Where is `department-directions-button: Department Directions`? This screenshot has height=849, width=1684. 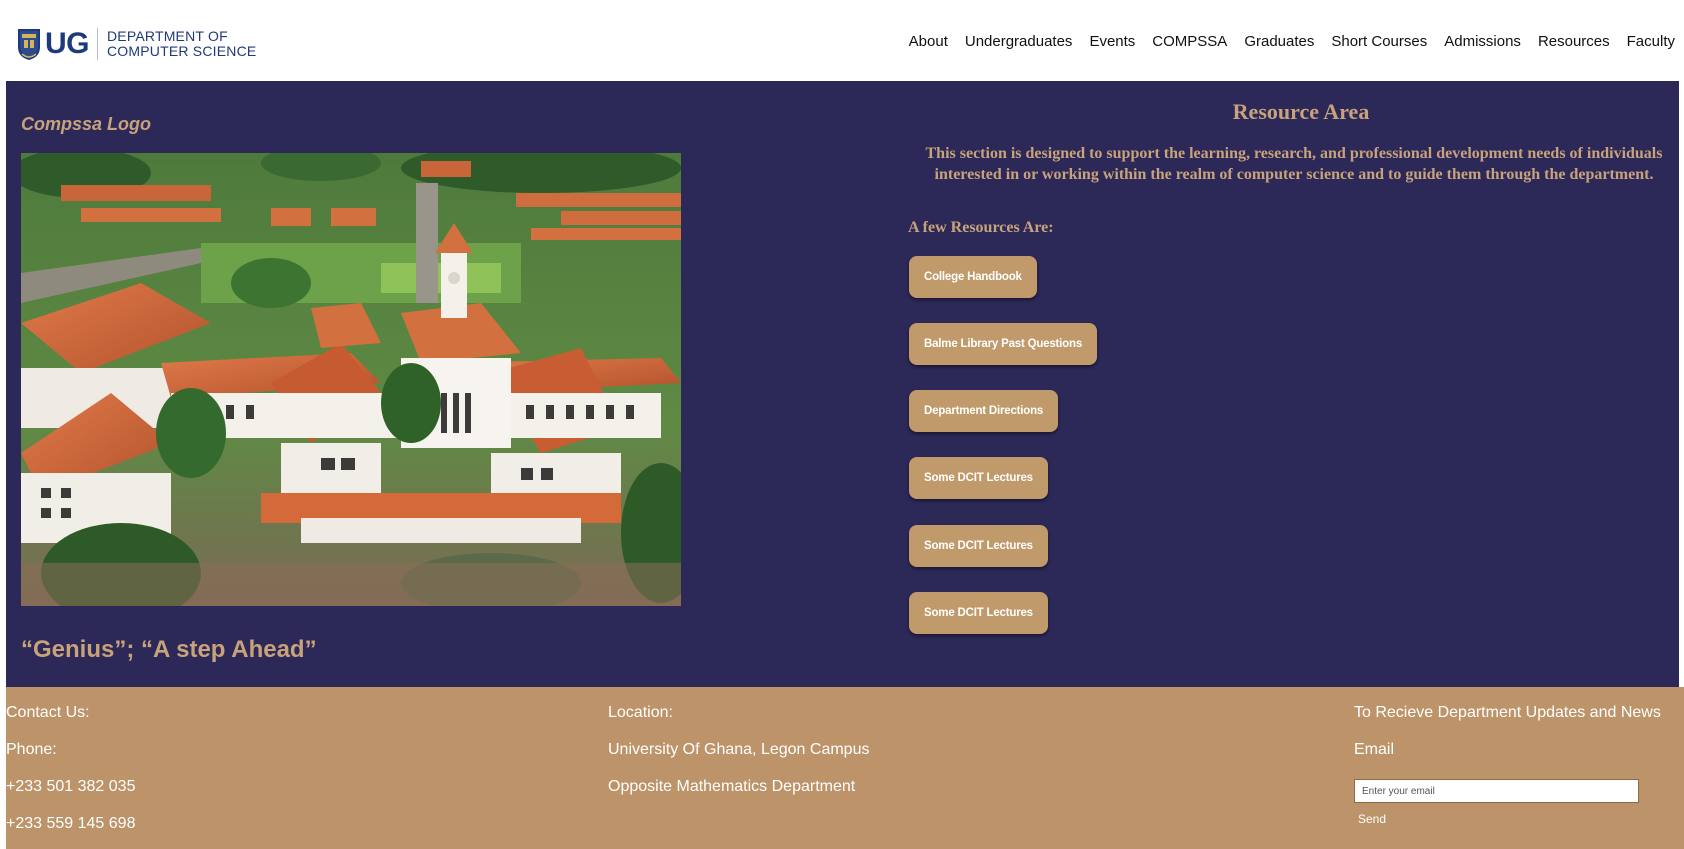
department-directions-button: Department Directions is located at coordinates (984, 411).